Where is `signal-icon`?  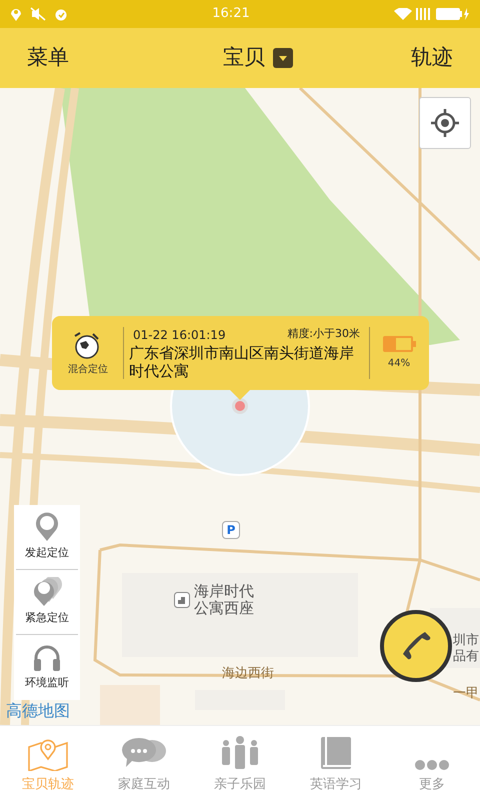 signal-icon is located at coordinates (424, 14).